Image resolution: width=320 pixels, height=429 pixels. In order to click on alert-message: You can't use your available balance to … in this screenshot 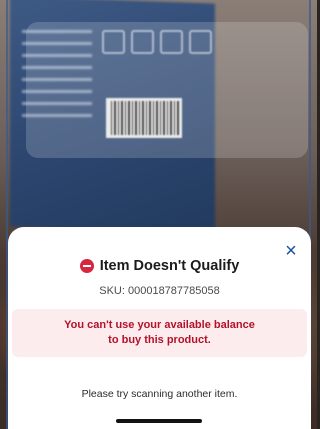, I will do `click(159, 332)`.